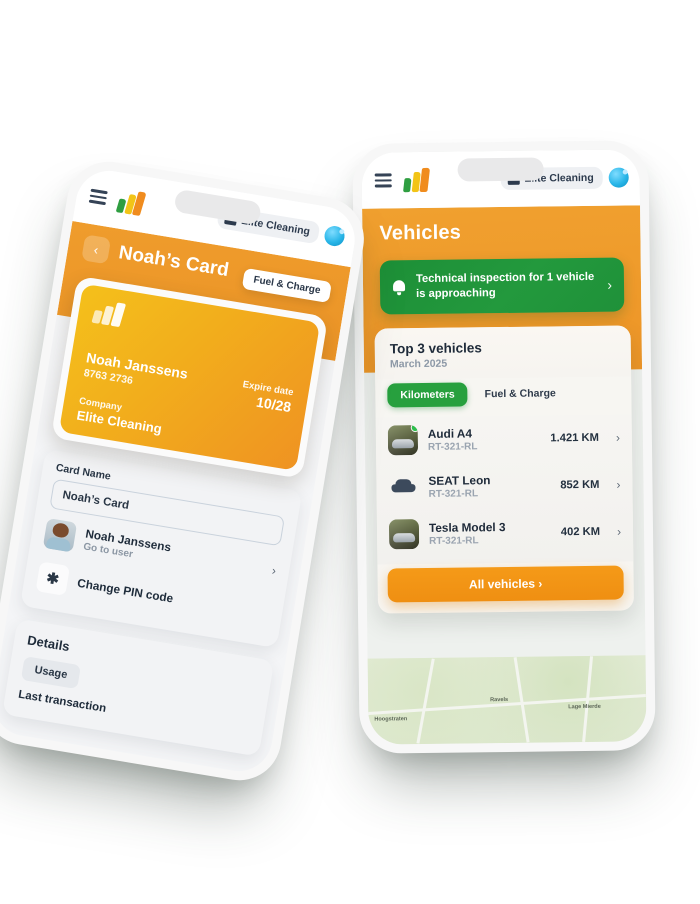 Image resolution: width=700 pixels, height=904 pixels. What do you see at coordinates (418, 363) in the screenshot?
I see `panel-subtitle: March 2025` at bounding box center [418, 363].